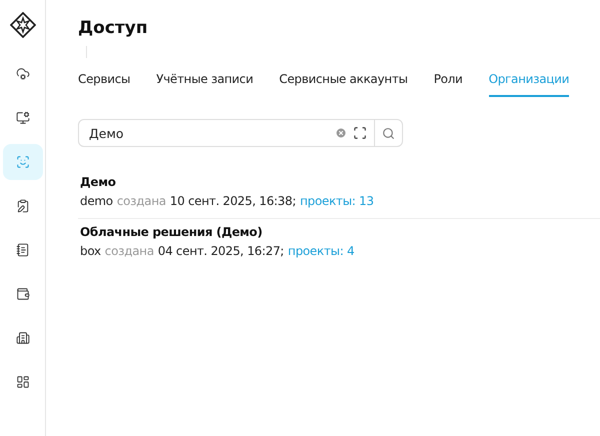  What do you see at coordinates (23, 338) in the screenshot?
I see `building-icon` at bounding box center [23, 338].